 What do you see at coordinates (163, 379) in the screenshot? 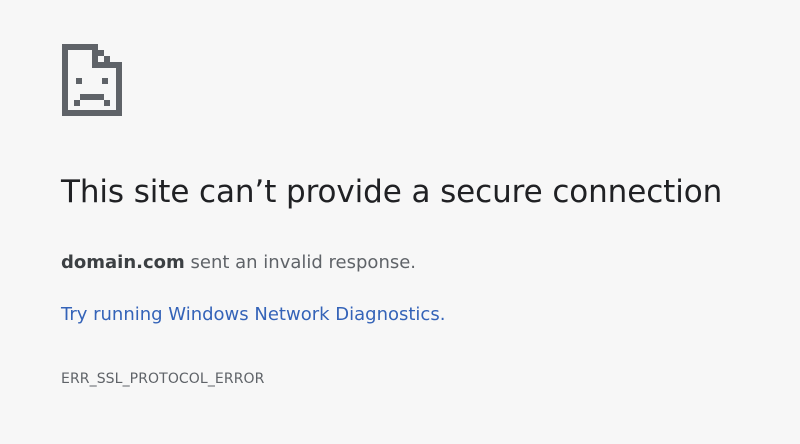
I see `error-code: ERR_SSL_PROTOCOL_ERROR` at bounding box center [163, 379].